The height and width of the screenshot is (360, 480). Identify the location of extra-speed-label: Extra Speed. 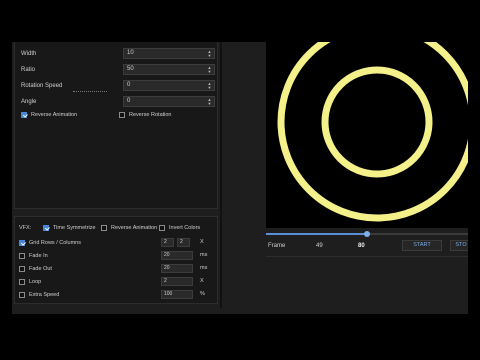
(44, 295).